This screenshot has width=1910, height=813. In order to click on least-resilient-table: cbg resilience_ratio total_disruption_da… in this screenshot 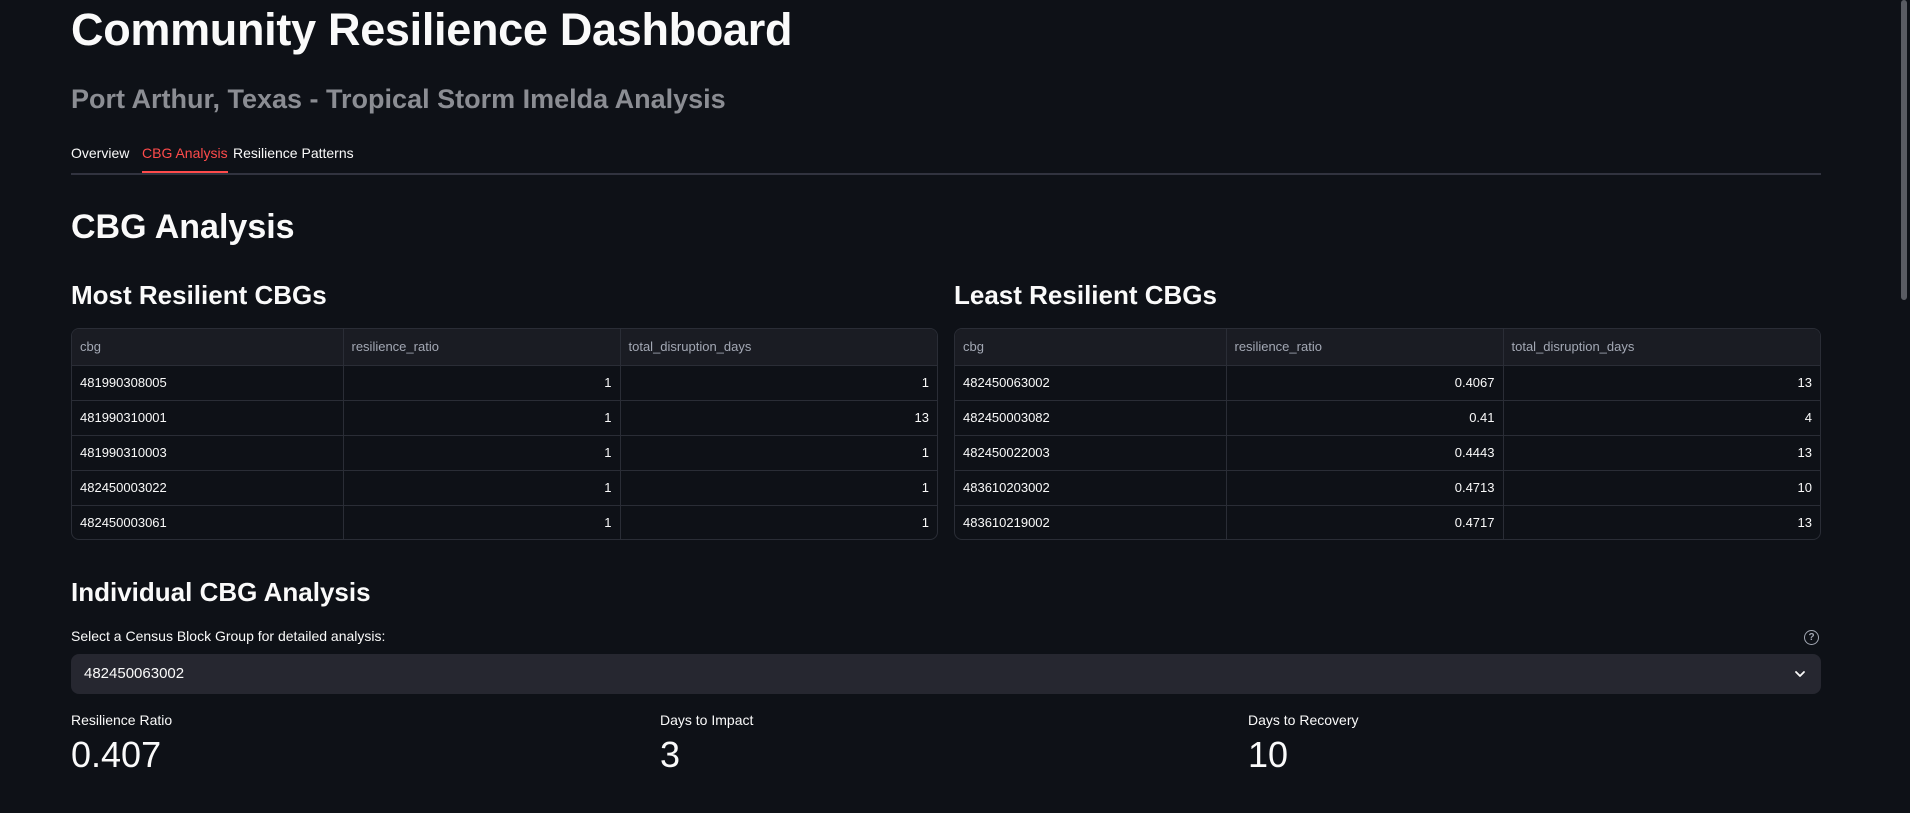, I will do `click(1387, 434)`.